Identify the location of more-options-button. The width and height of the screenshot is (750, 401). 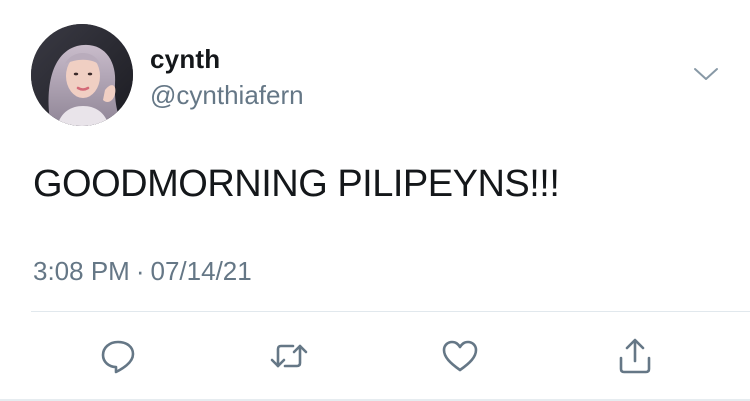
(706, 74).